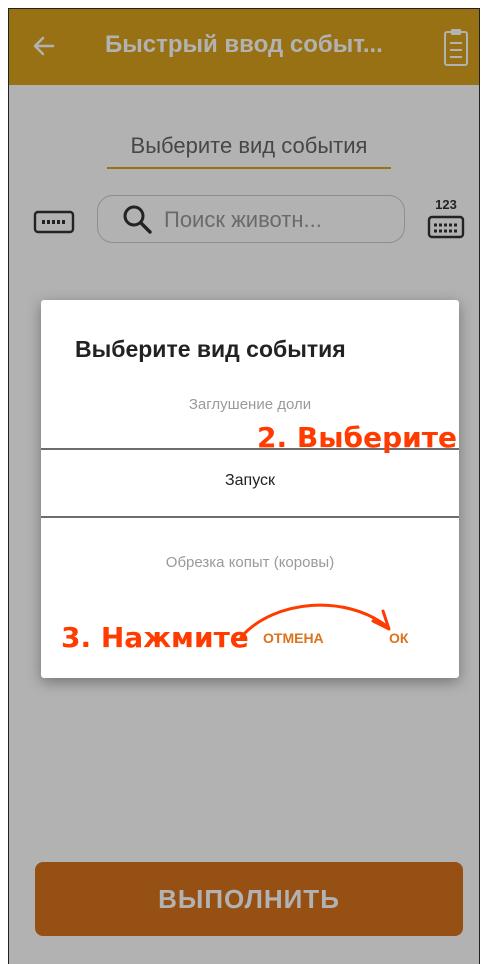 The height and width of the screenshot is (964, 486). I want to click on picker-item-selected: Запуск, so click(250, 481).